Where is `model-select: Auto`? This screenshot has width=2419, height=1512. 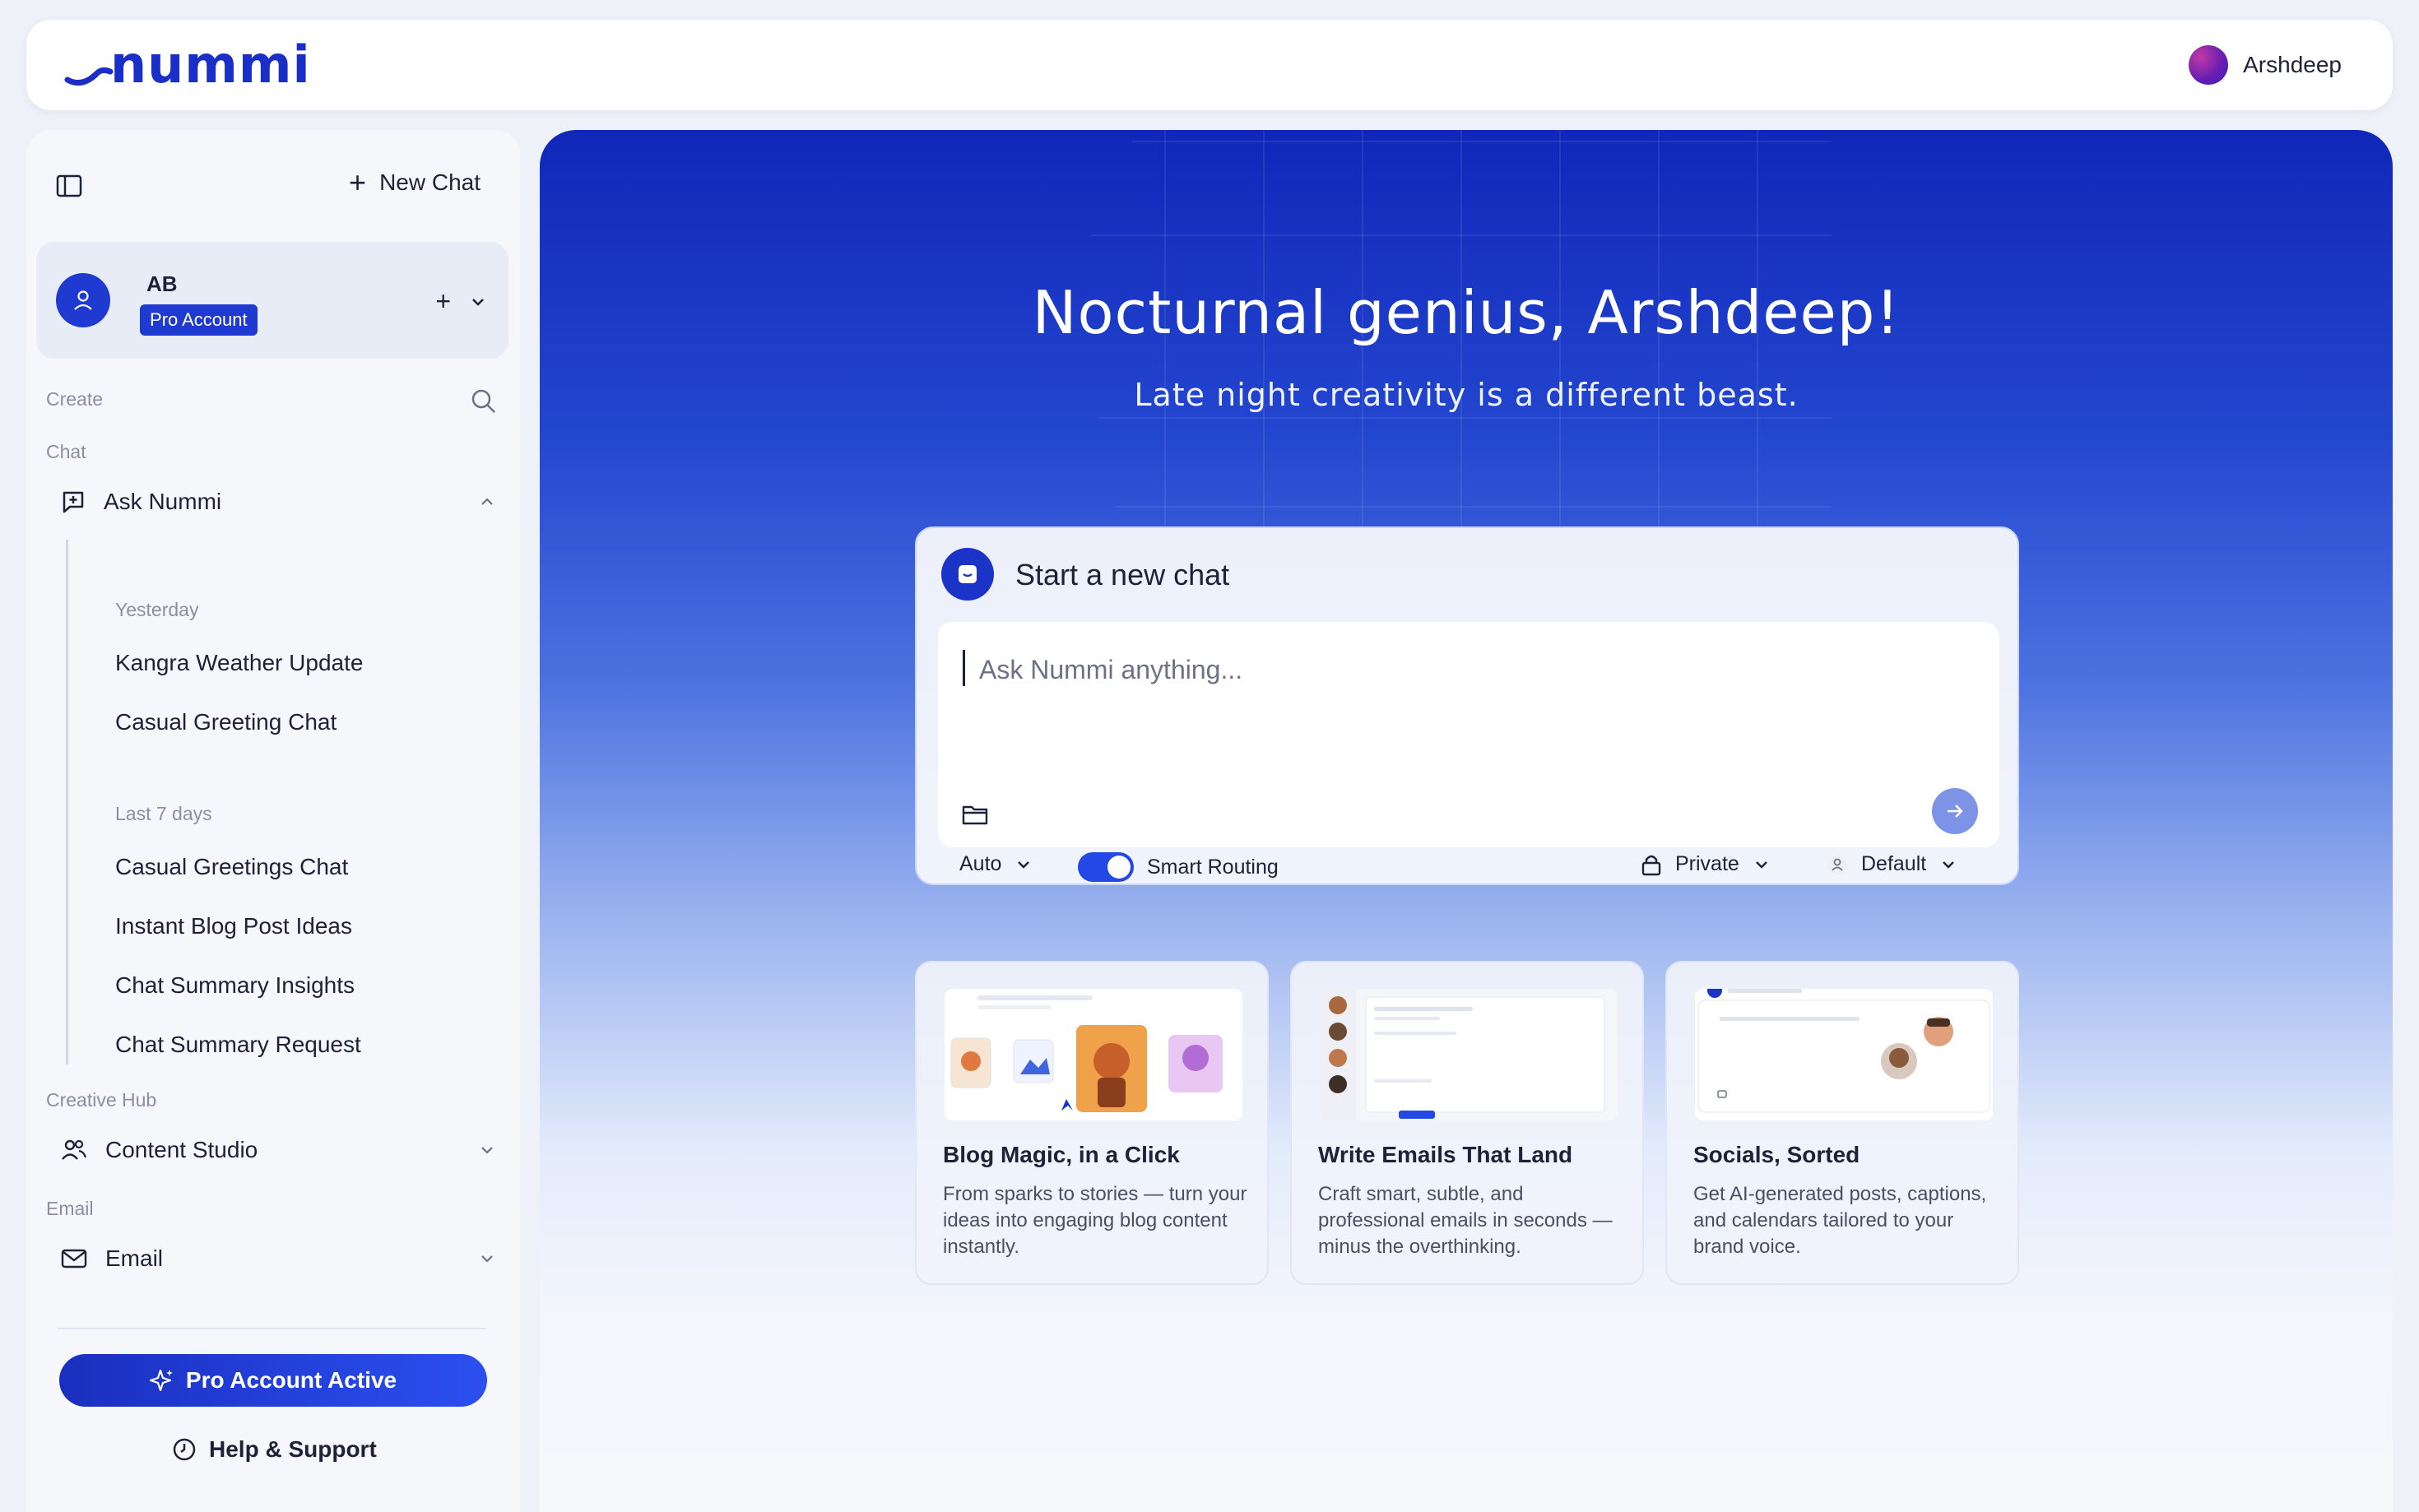 model-select: Auto is located at coordinates (996, 864).